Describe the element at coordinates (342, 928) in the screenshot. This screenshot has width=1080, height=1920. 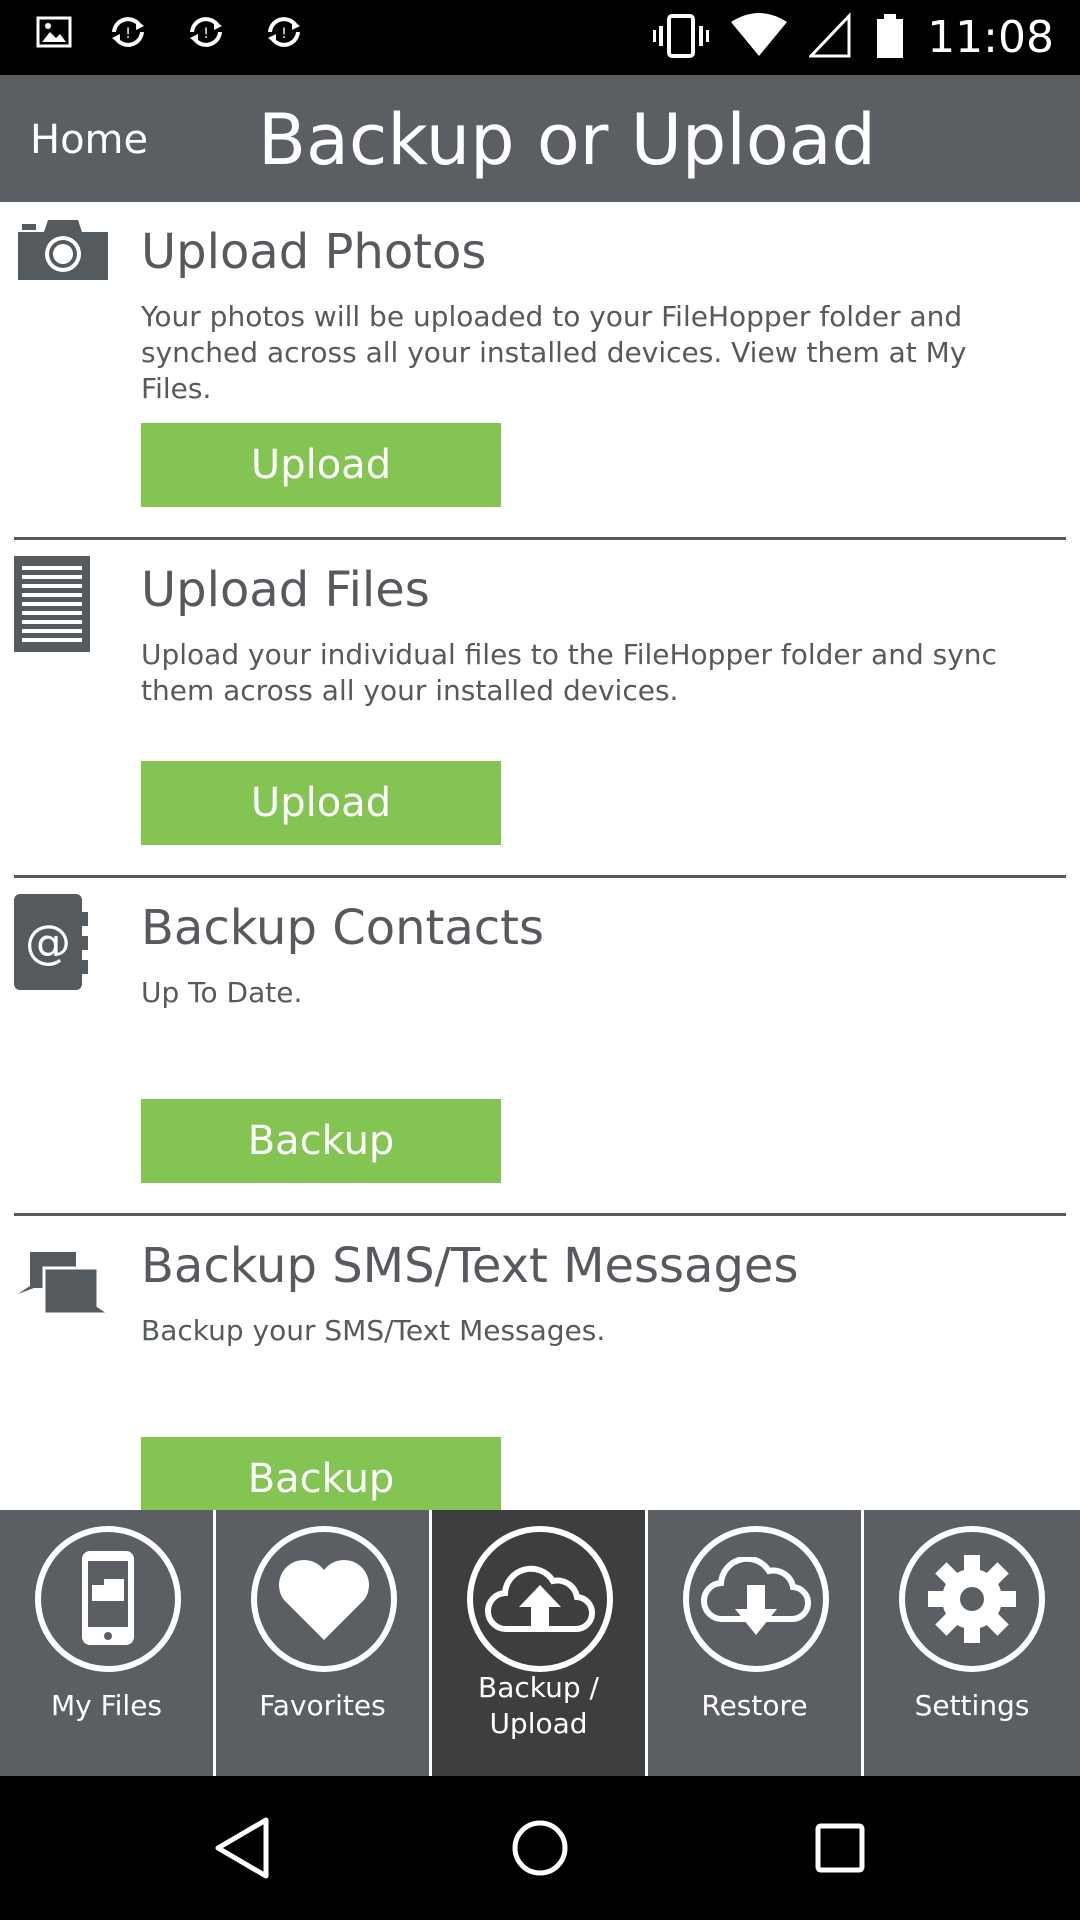
I see `section-title: Backup Contacts` at that location.